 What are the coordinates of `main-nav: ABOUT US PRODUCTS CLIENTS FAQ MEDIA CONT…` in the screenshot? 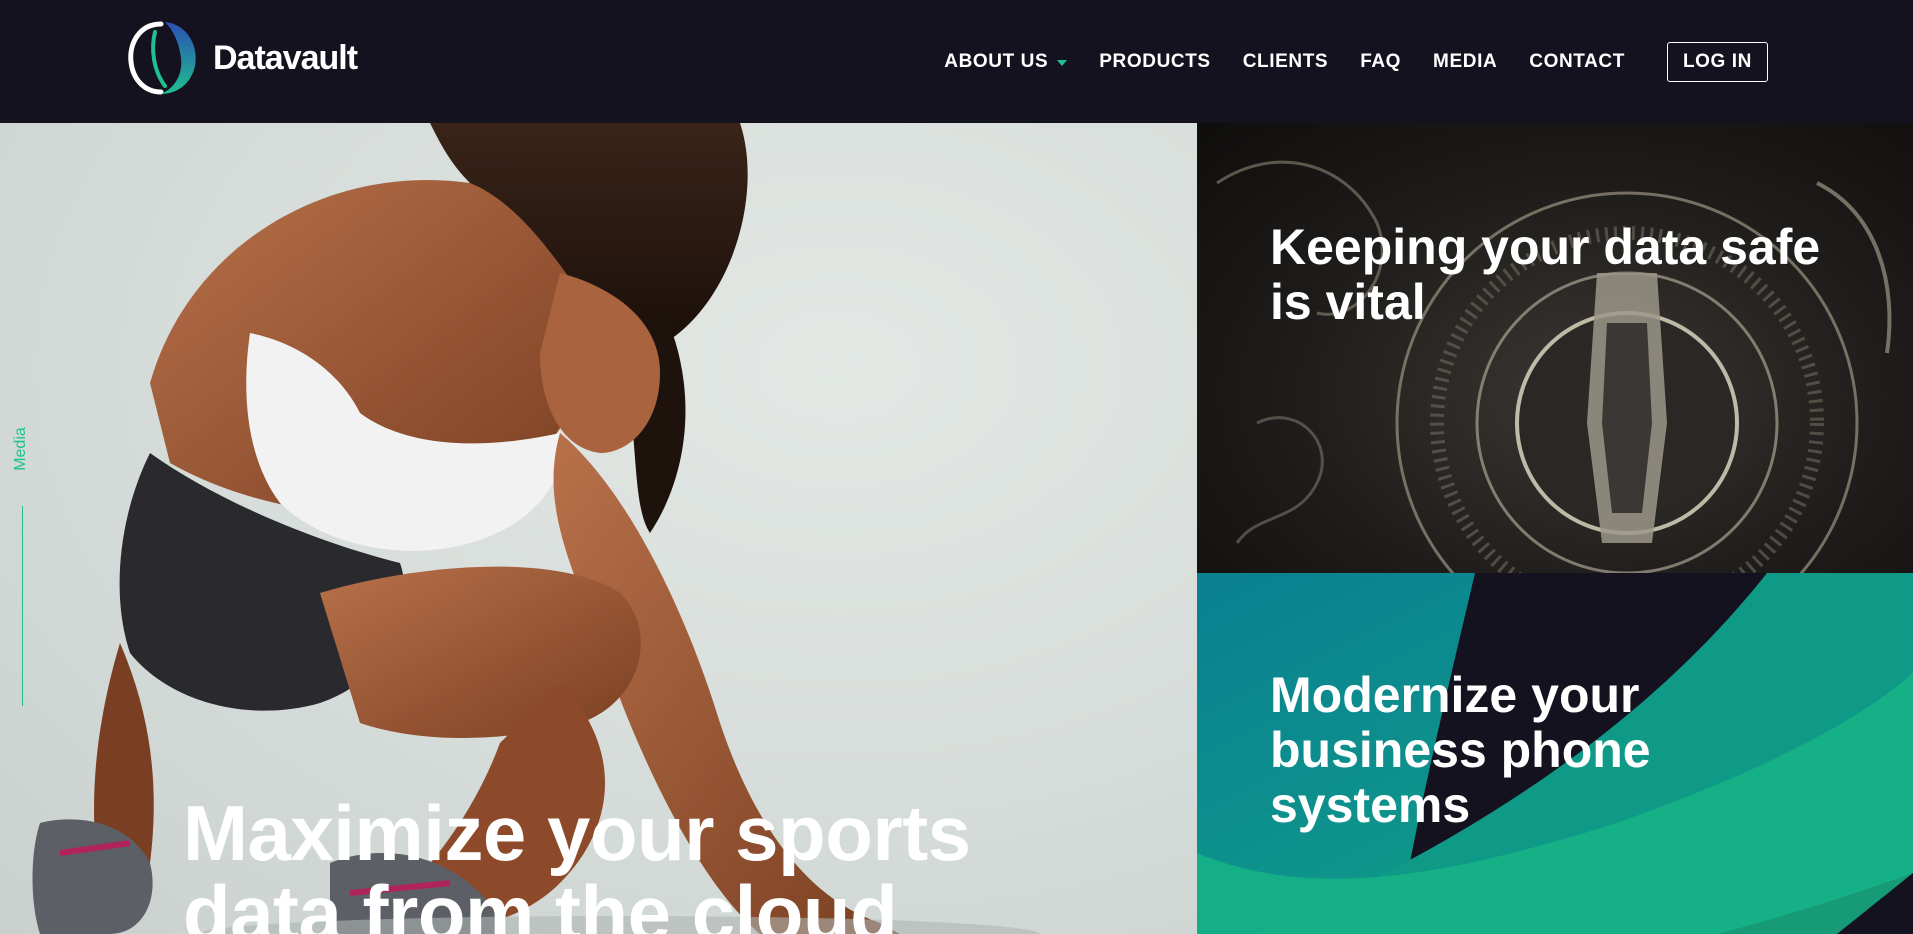 It's located at (1428, 61).